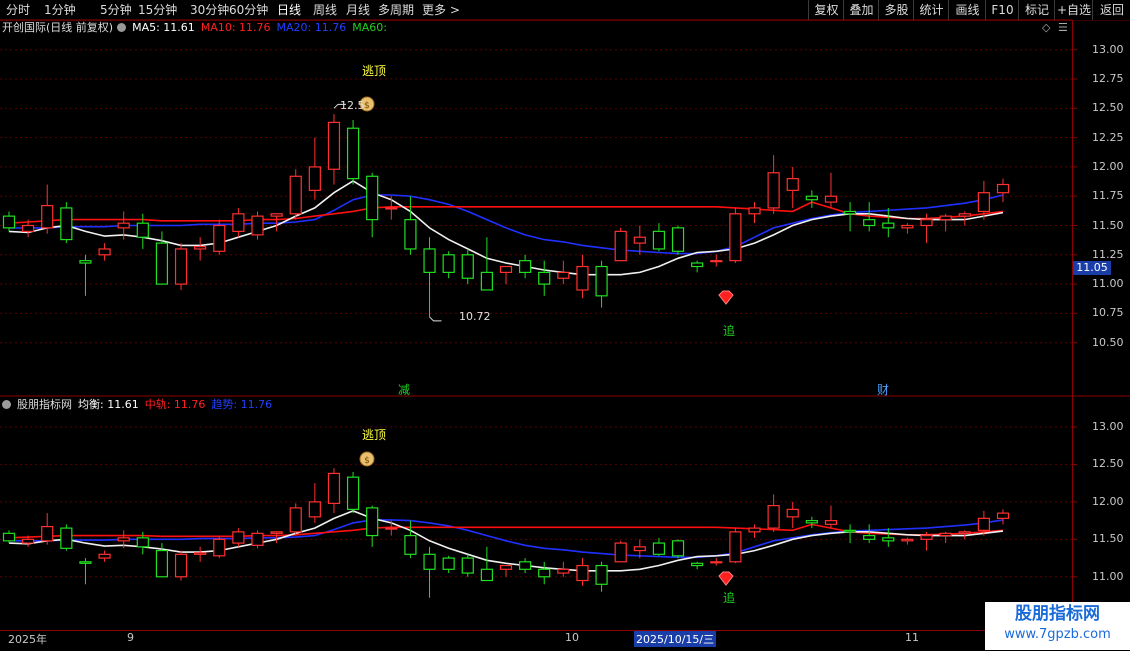  I want to click on price-tick-label: 12.25, so click(1108, 137).